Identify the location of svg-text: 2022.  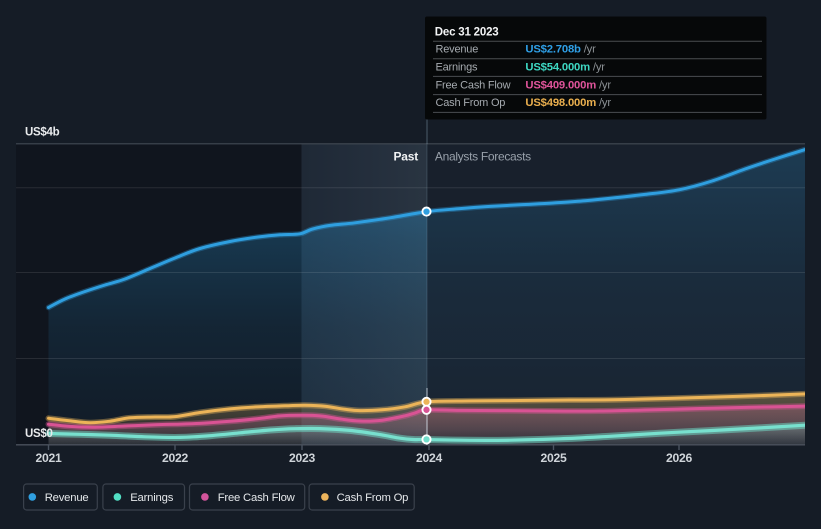
(175, 458).